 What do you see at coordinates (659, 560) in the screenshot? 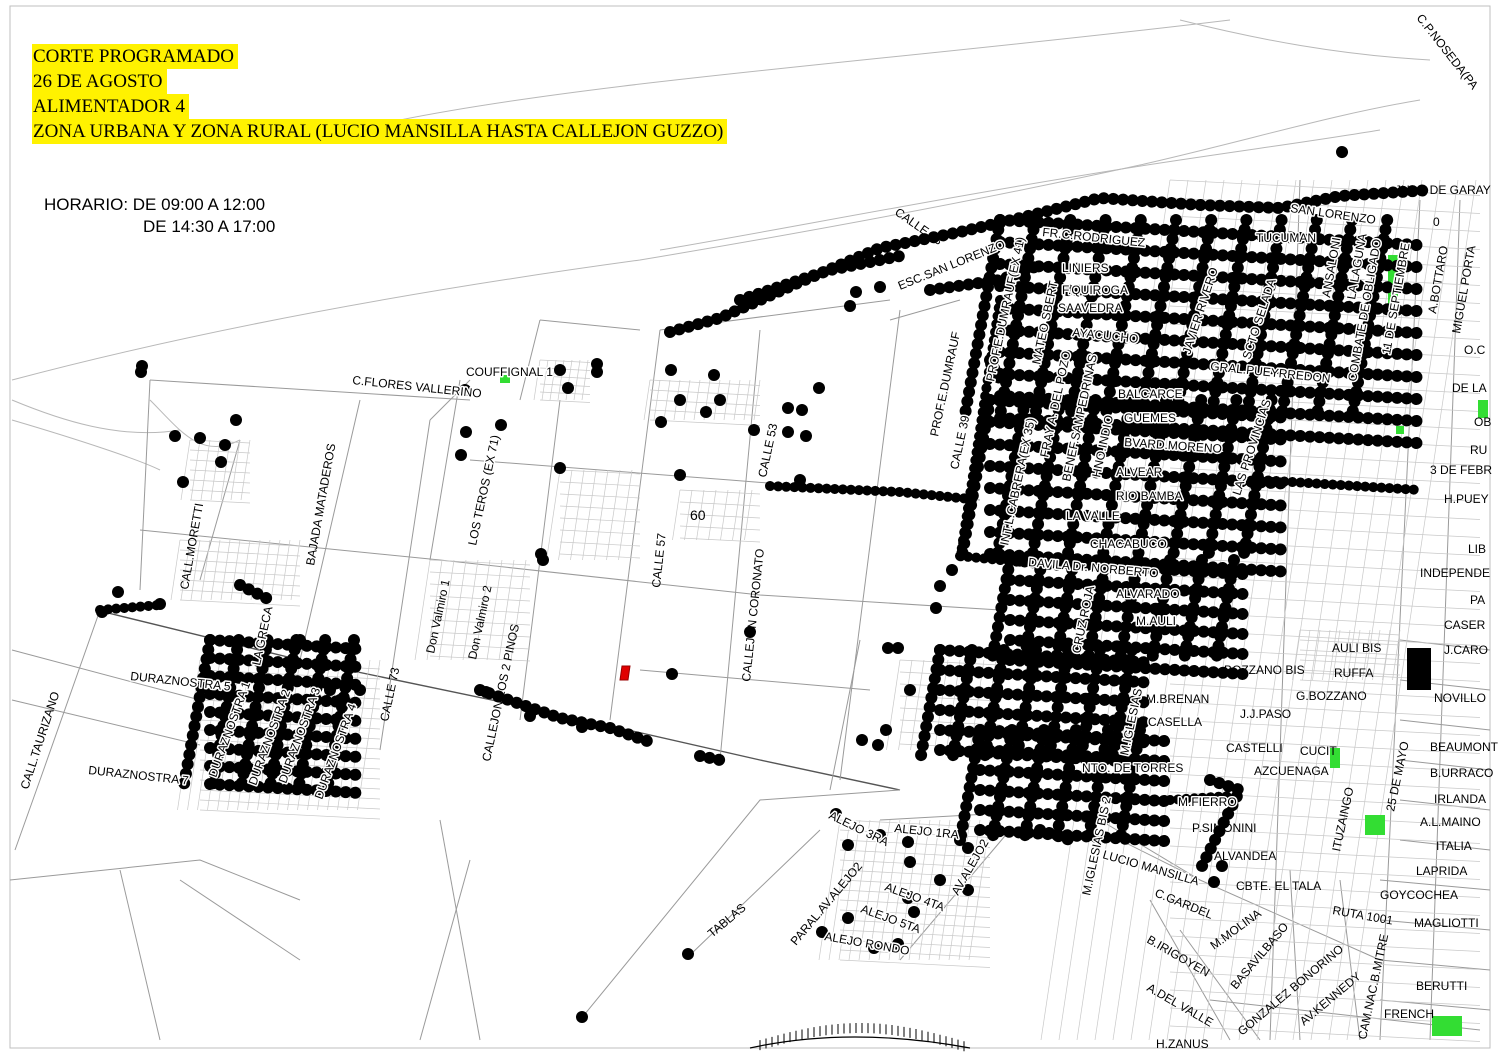
I see `label-calle-57: CALLE 57` at bounding box center [659, 560].